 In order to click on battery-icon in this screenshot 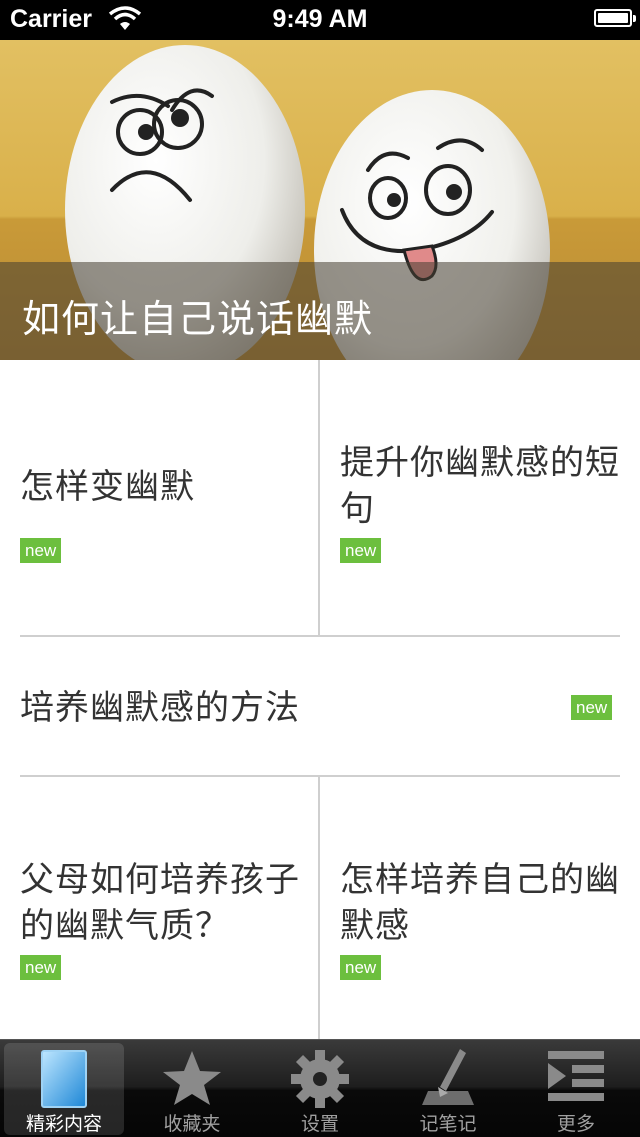, I will do `click(615, 18)`.